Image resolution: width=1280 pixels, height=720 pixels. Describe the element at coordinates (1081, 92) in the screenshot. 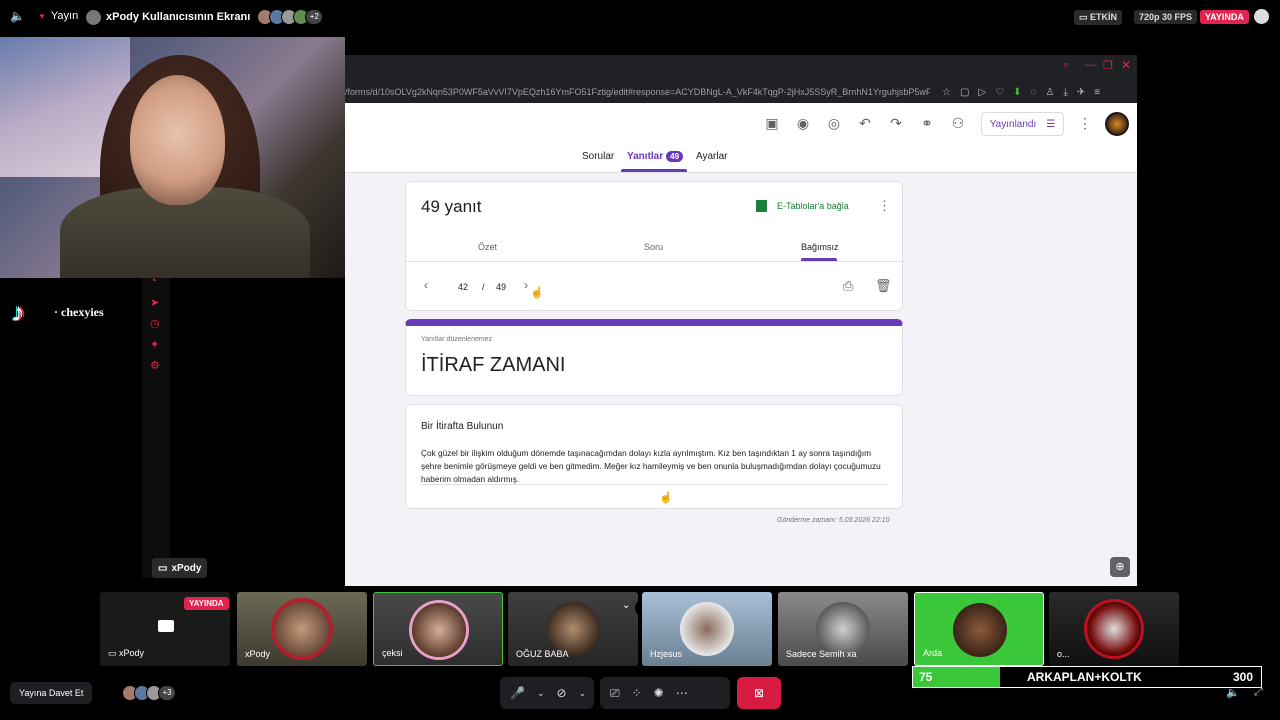

I see `ai-icon: ✈` at that location.